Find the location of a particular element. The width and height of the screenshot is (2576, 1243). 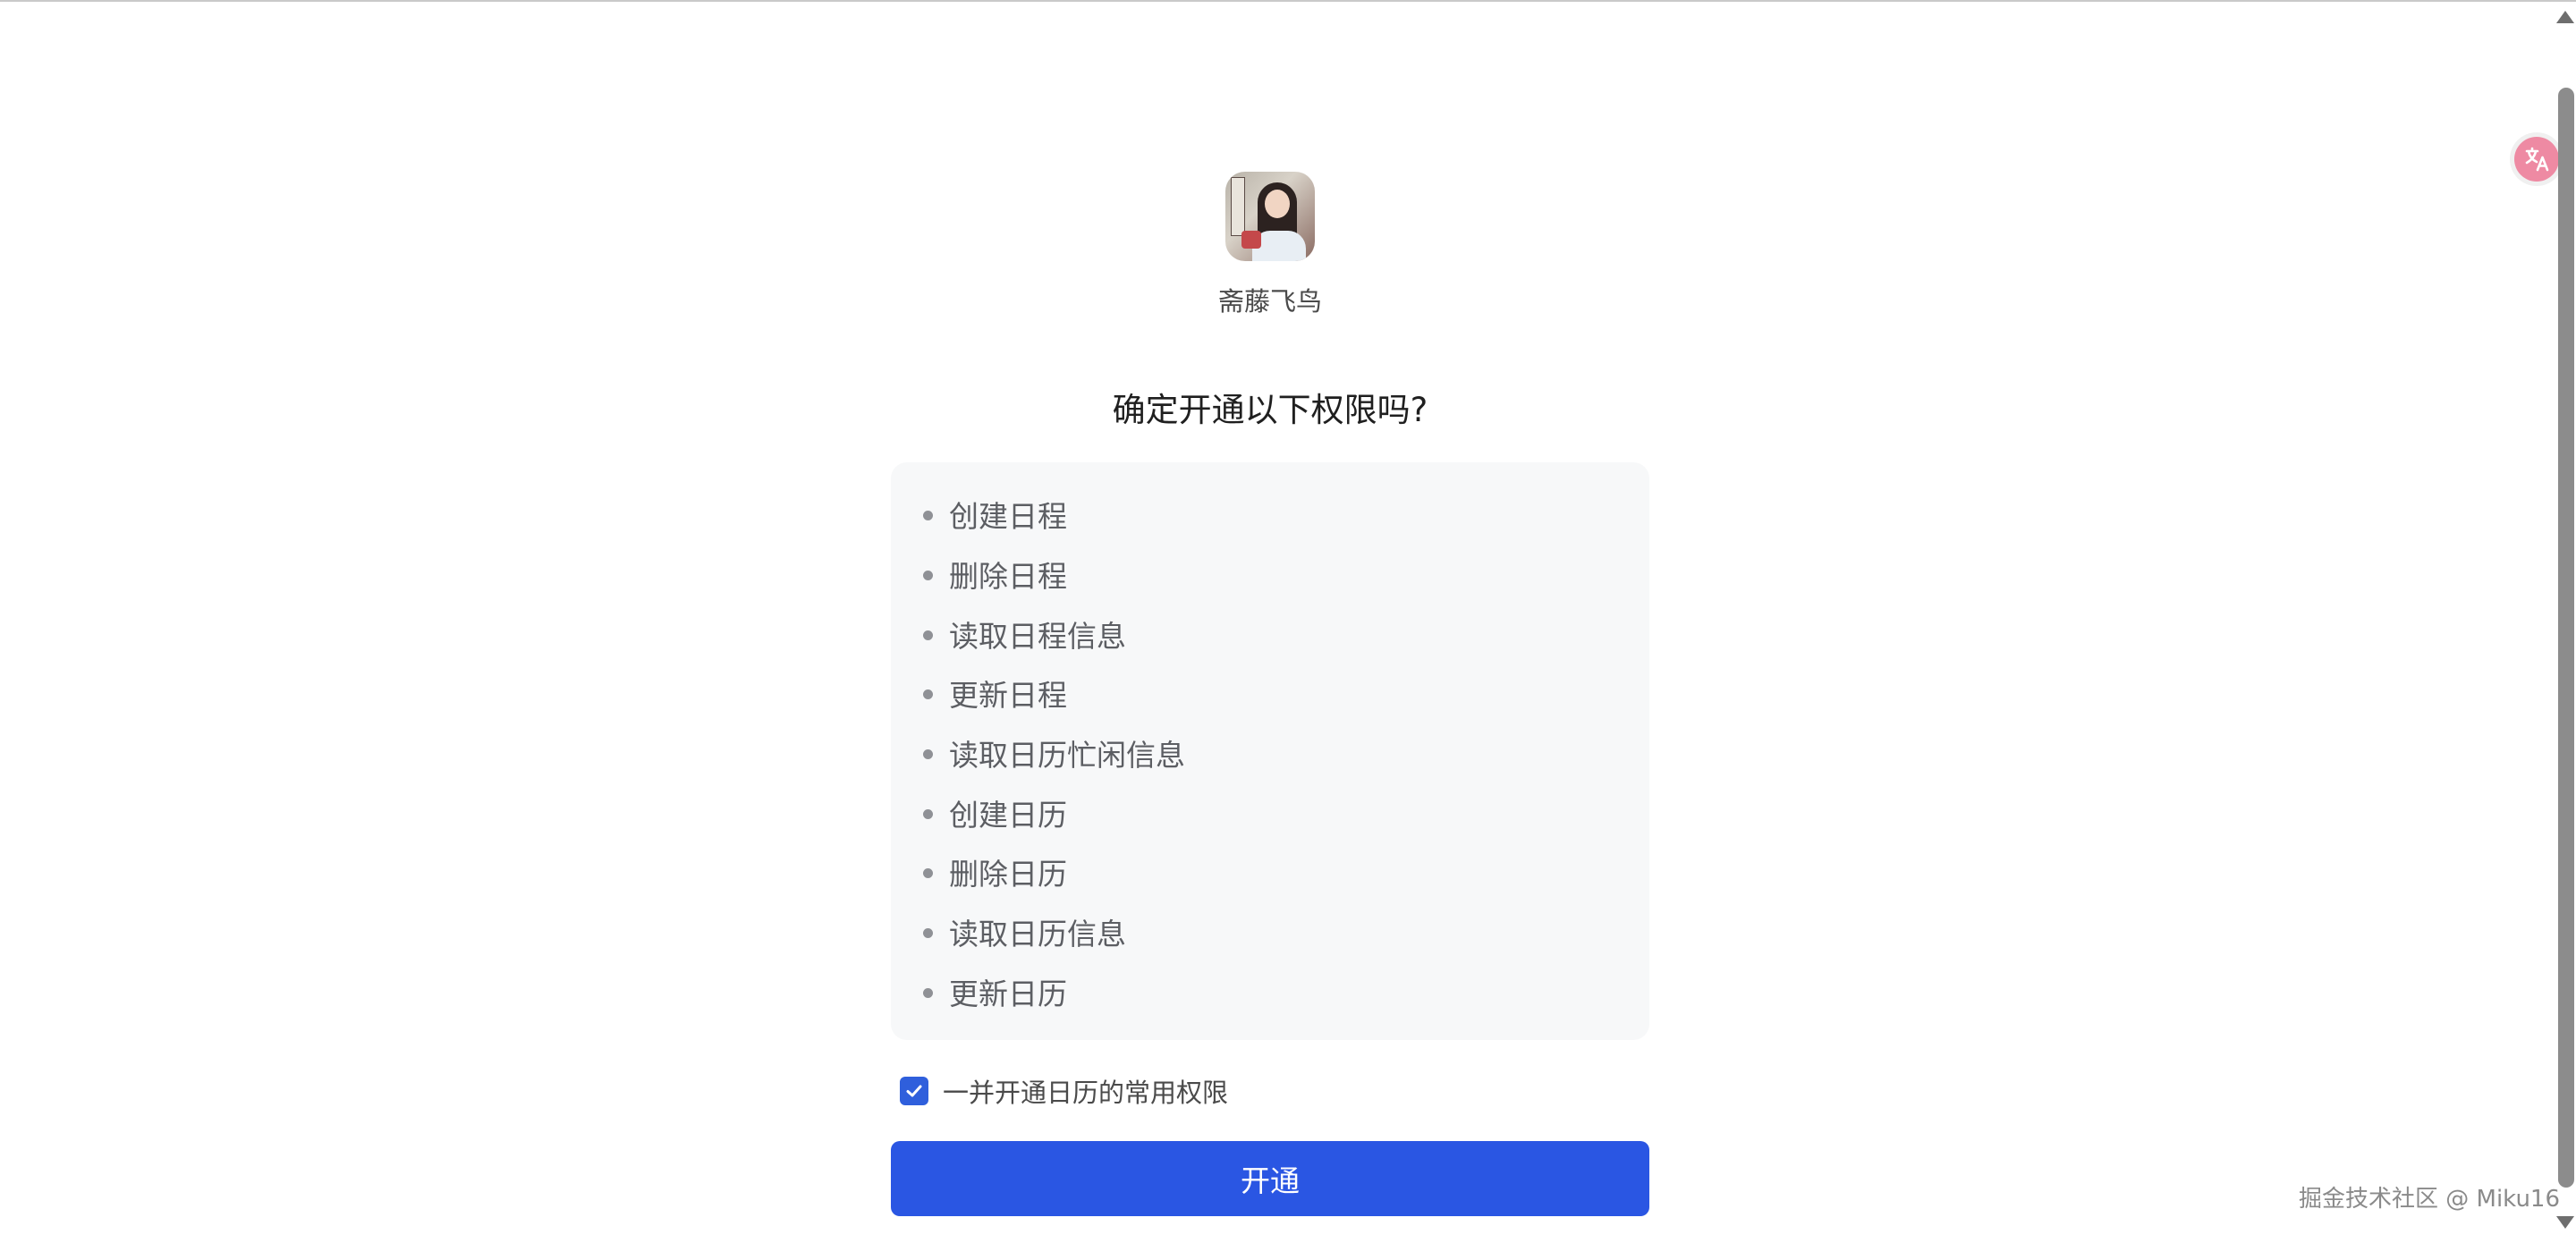

permission-label: 创建日历 is located at coordinates (1008, 815).